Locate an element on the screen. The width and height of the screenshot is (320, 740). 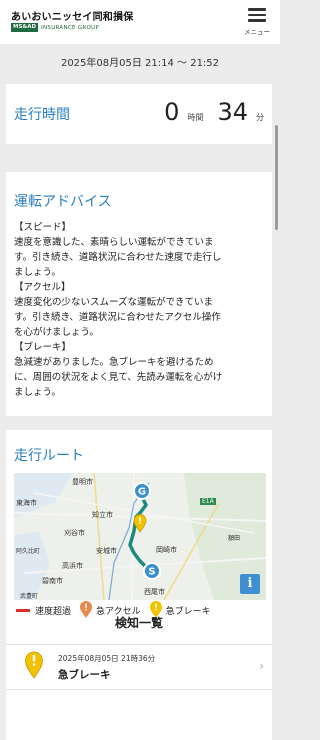
advice-line: 急減速がありました。急ブレーキを避けるため is located at coordinates (114, 362).